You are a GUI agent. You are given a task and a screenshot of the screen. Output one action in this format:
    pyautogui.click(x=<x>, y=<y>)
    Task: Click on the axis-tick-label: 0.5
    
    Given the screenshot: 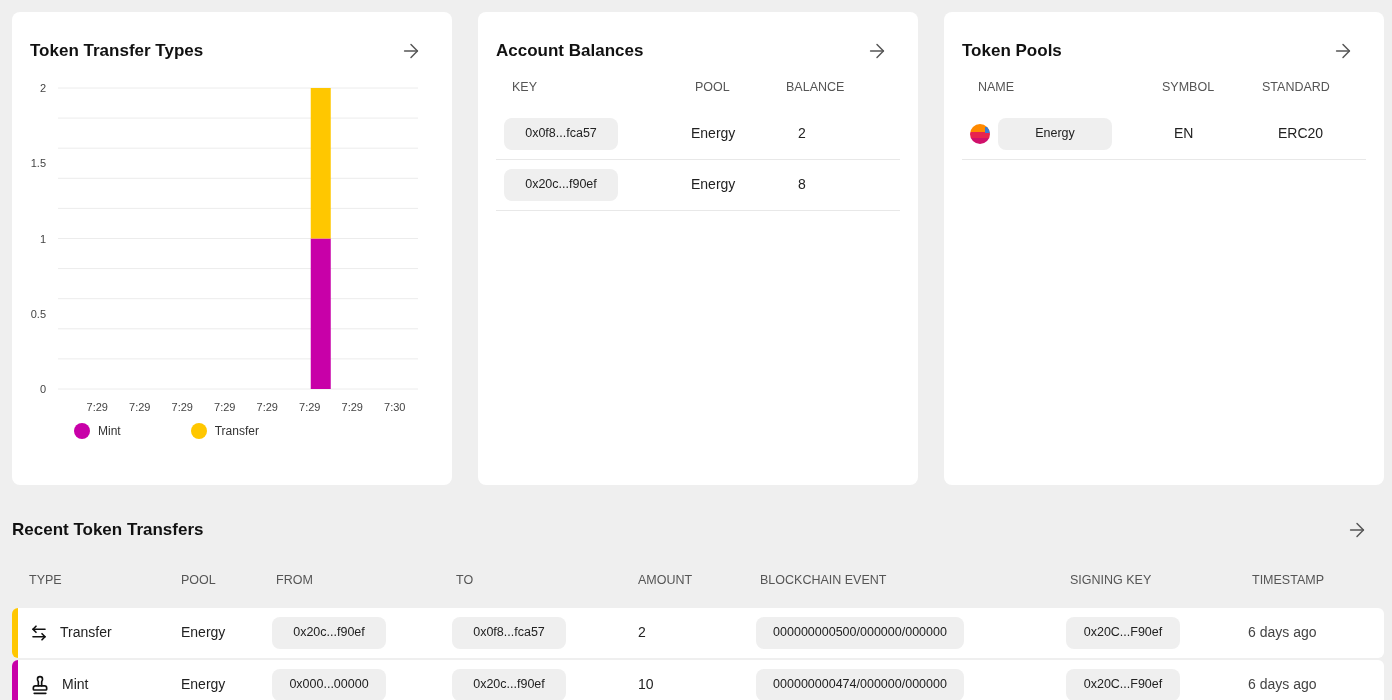 What is the action you would take?
    pyautogui.click(x=38, y=313)
    